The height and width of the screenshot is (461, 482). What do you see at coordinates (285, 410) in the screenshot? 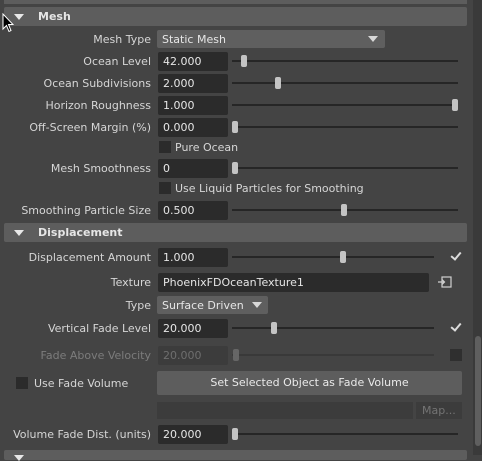
I see `fade-volume-object-field` at bounding box center [285, 410].